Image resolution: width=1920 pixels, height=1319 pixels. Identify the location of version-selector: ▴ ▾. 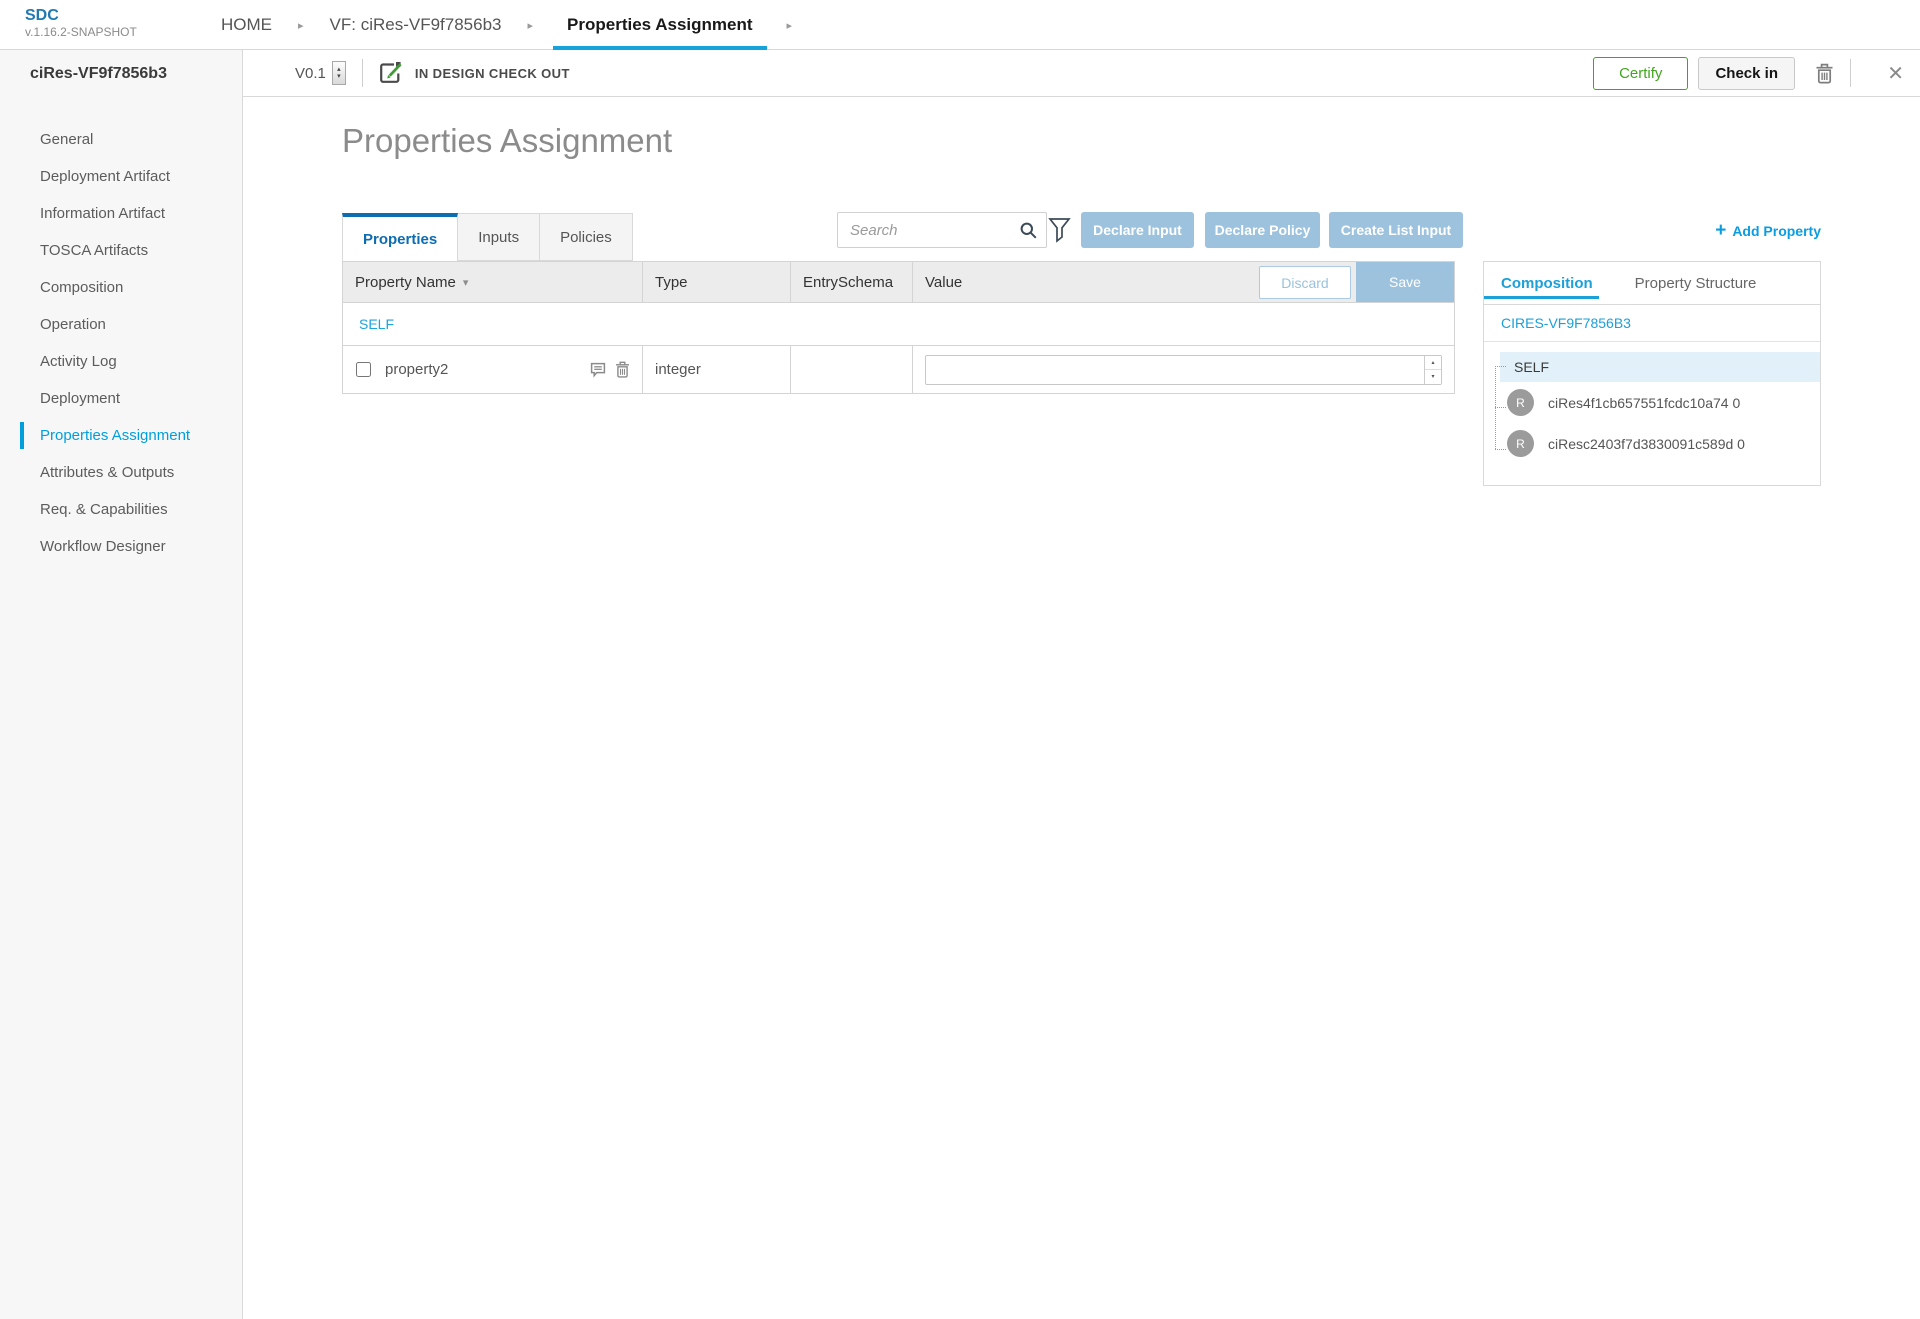
(338, 73).